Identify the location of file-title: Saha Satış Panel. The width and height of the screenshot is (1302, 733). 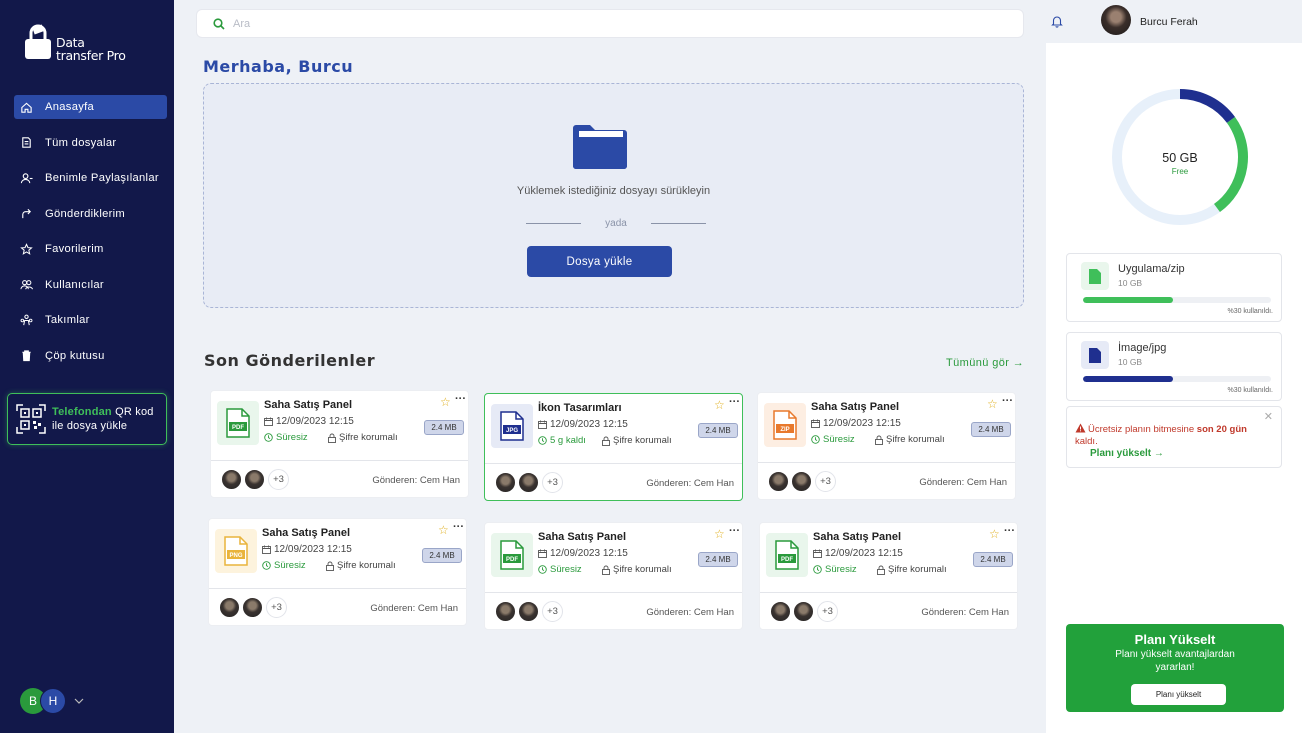
(308, 405).